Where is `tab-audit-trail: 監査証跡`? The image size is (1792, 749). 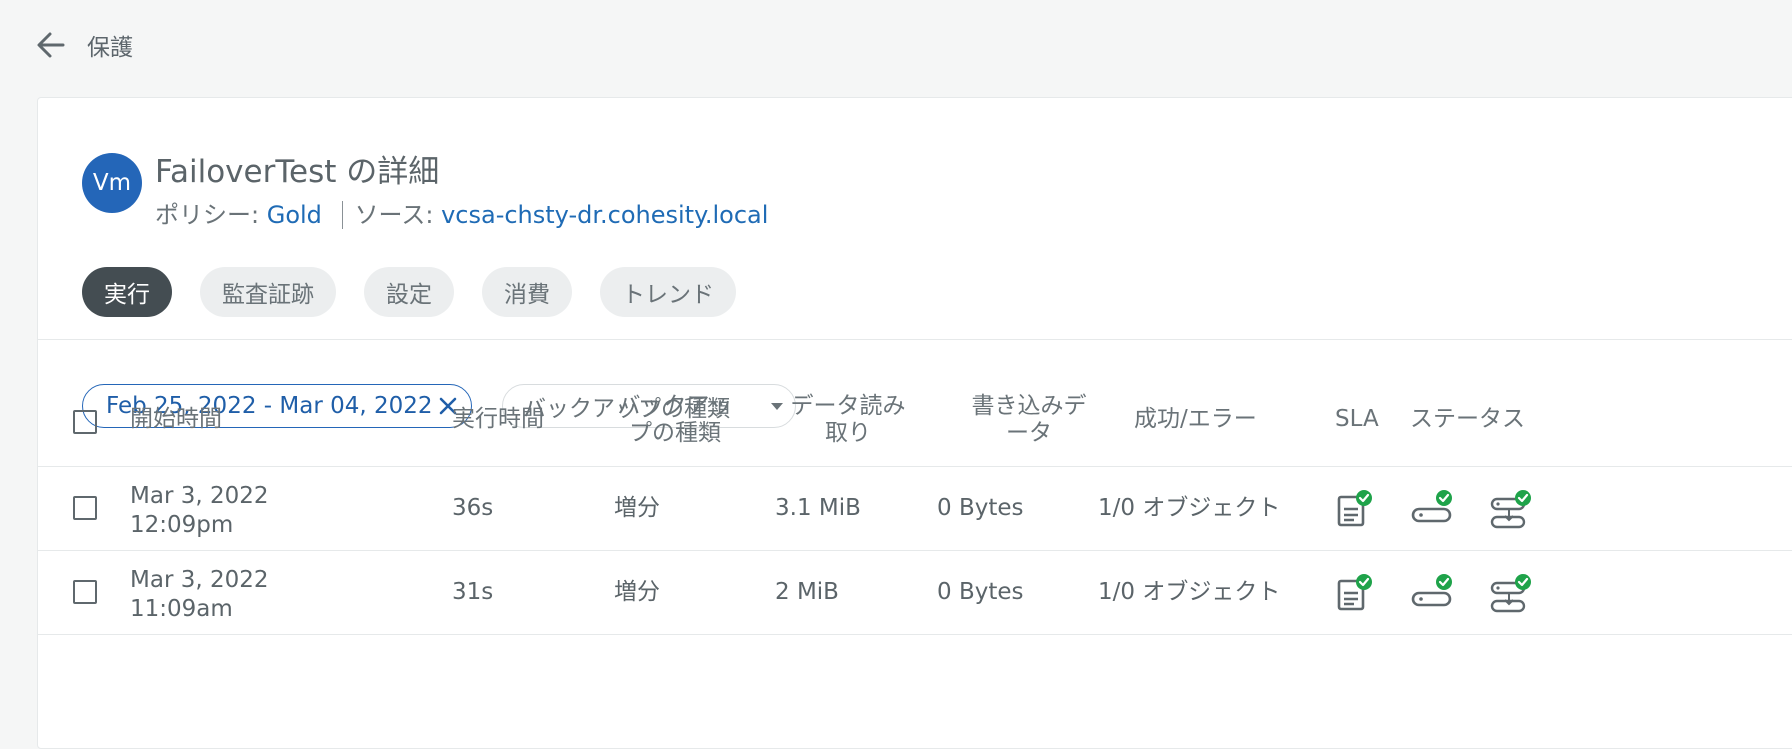
tab-audit-trail: 監査証跡 is located at coordinates (268, 292).